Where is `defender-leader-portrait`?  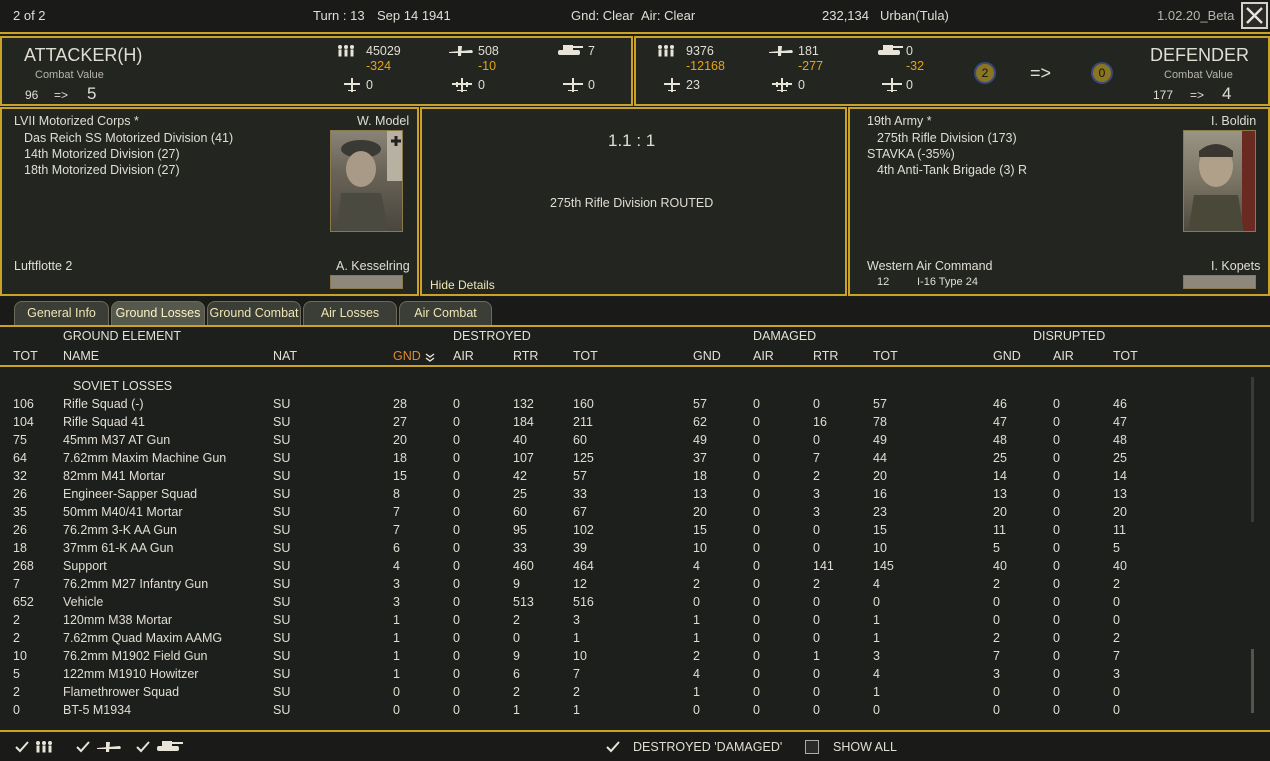 defender-leader-portrait is located at coordinates (1219, 181).